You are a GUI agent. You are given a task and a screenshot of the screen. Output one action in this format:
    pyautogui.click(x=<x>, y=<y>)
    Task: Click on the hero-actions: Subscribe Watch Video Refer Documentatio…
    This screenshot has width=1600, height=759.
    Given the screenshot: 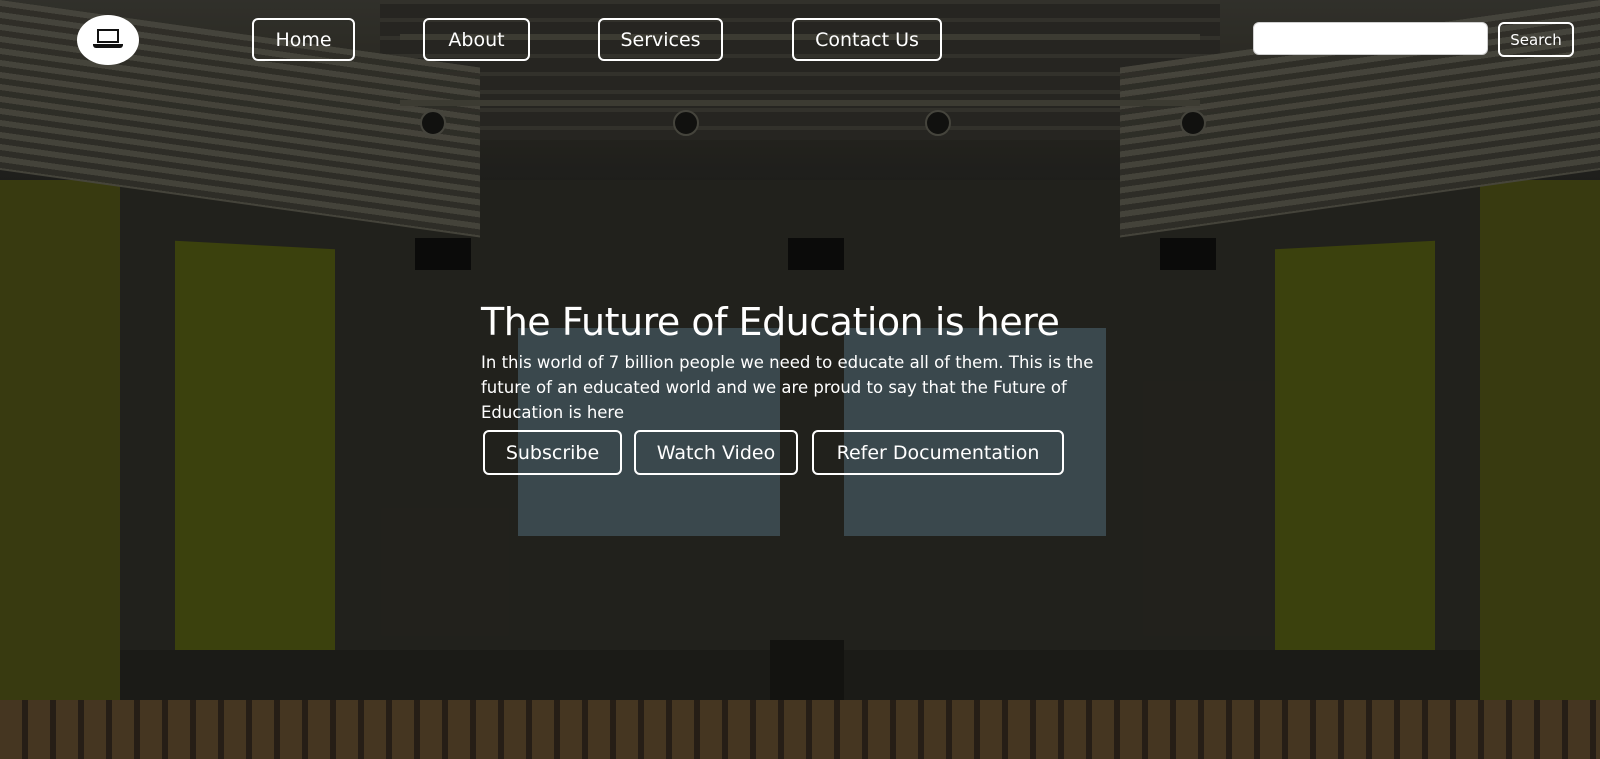 What is the action you would take?
    pyautogui.click(x=803, y=453)
    